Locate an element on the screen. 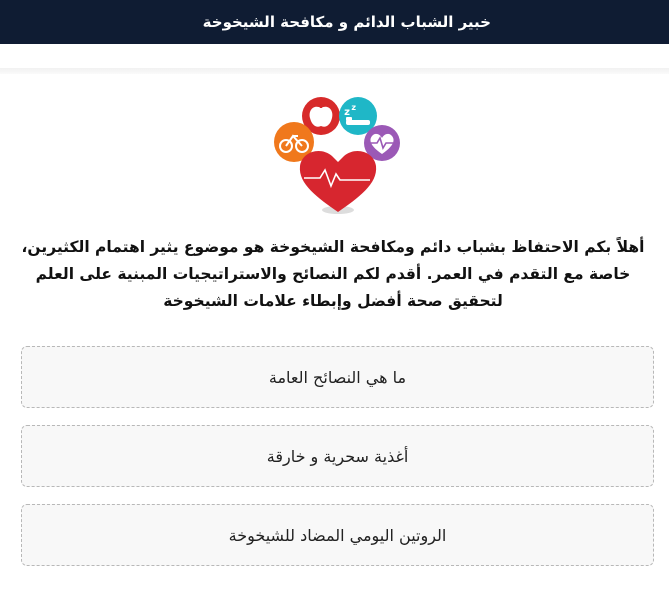 This screenshot has height=589, width=669. app-header: خبير الشباب الدائم و مكافحة الشيخوخة is located at coordinates (334, 22).